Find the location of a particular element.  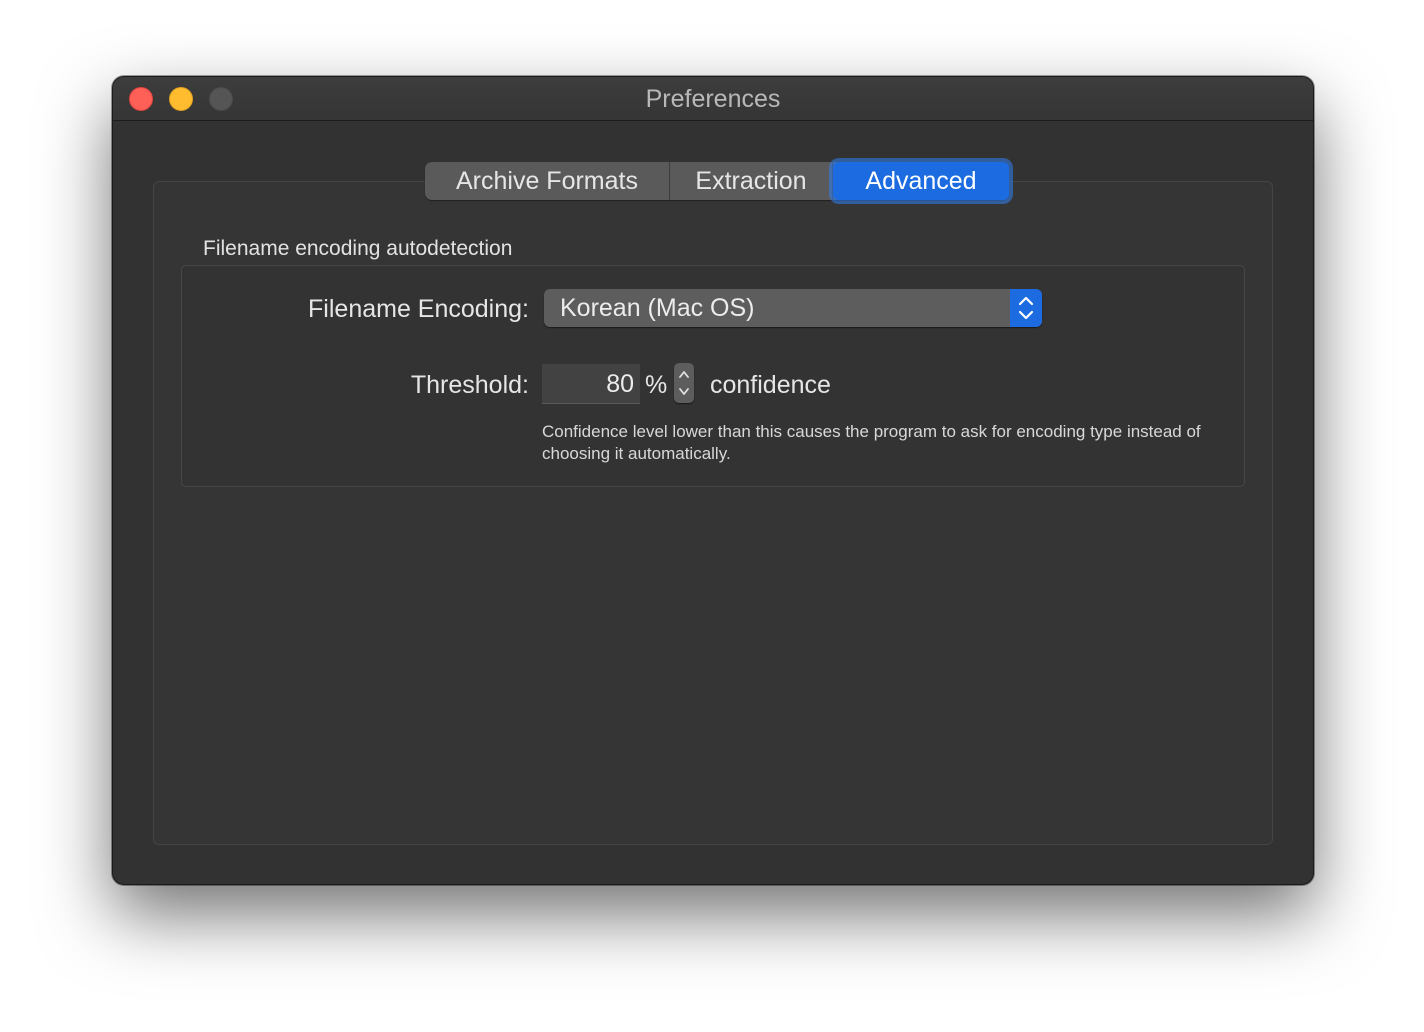

filename-encoding-label: Filename Encoding: is located at coordinates (418, 309).